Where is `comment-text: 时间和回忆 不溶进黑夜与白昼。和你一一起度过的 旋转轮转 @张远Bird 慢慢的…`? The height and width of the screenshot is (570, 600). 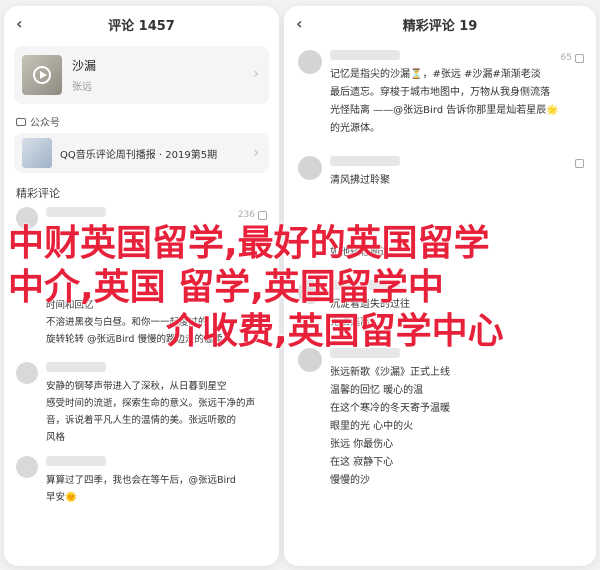 comment-text: 时间和回忆 不溶进黑夜与白昼。和你一一起度过的 旋转轮转 @张远Bird 慢慢的… is located at coordinates (139, 322).